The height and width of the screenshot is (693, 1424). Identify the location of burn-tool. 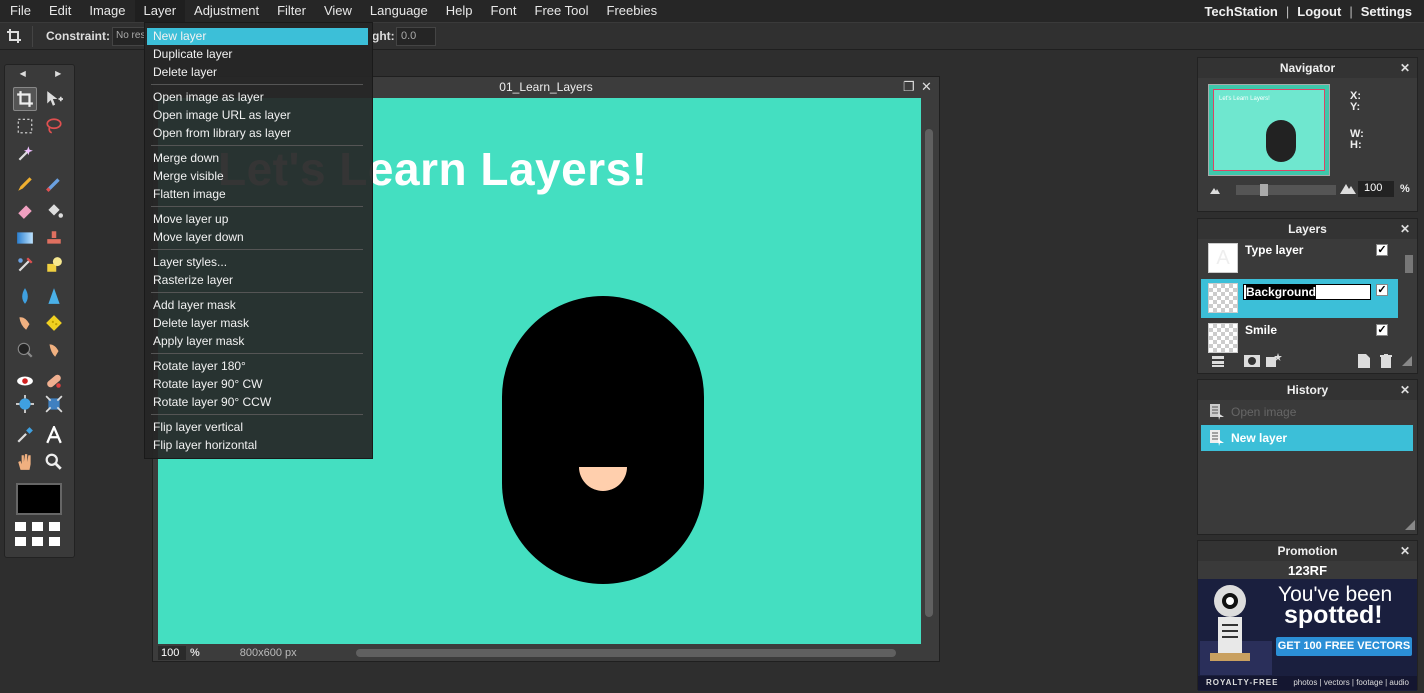
(25, 350).